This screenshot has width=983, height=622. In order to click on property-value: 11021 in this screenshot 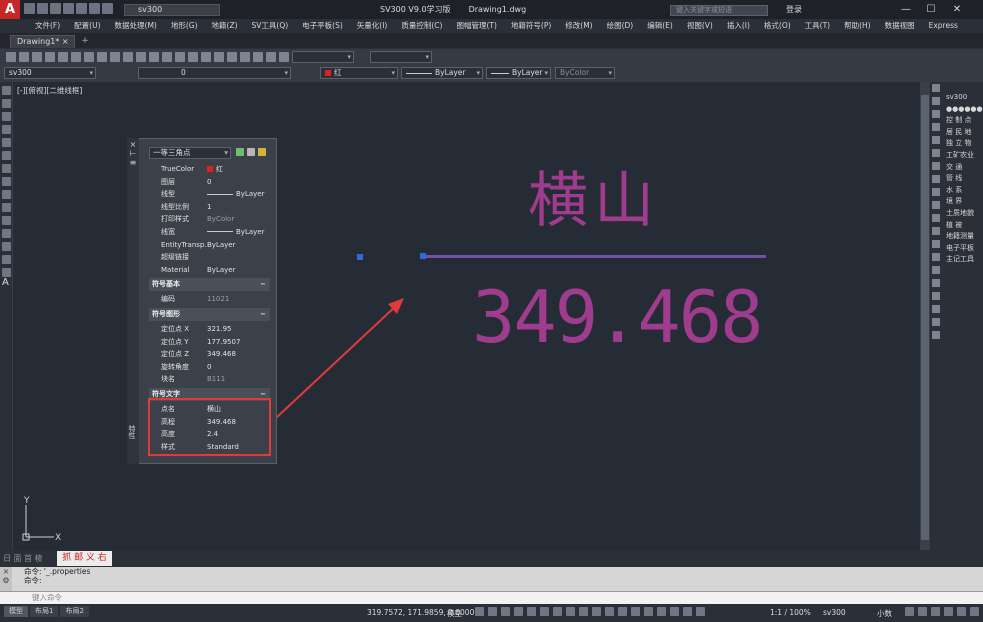, I will do `click(238, 299)`.